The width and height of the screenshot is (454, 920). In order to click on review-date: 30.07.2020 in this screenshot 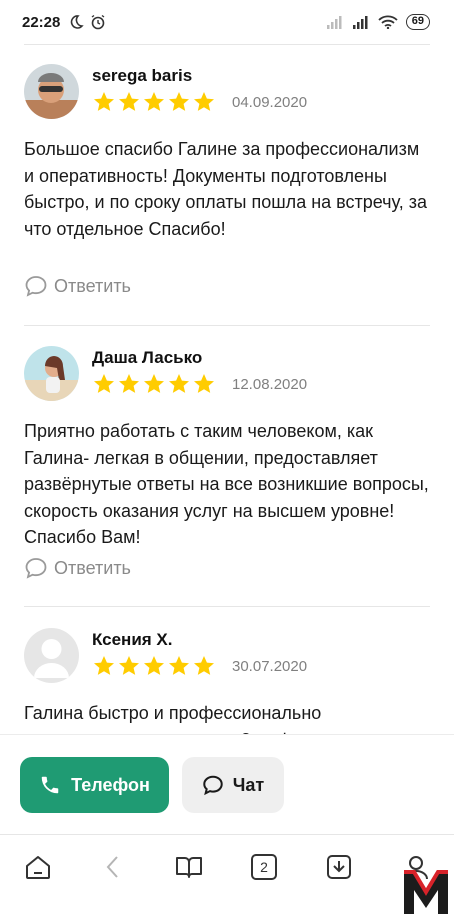, I will do `click(270, 666)`.